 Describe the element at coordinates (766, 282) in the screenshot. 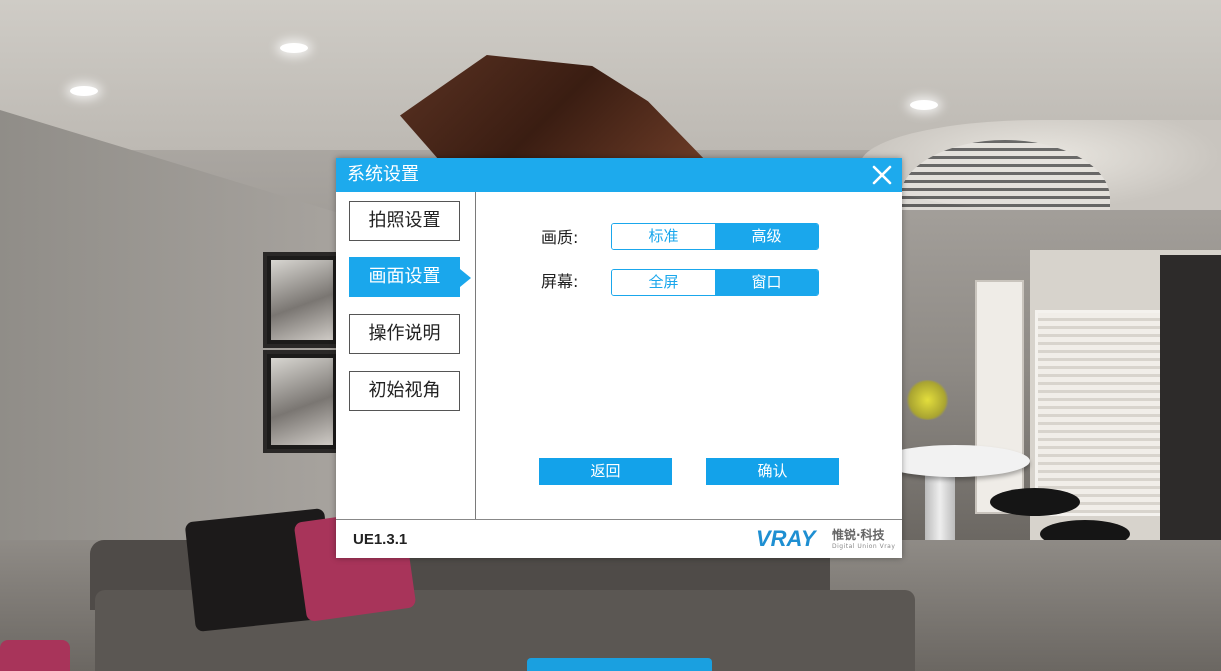

I see `screen-option-windowed: 窗口` at that location.